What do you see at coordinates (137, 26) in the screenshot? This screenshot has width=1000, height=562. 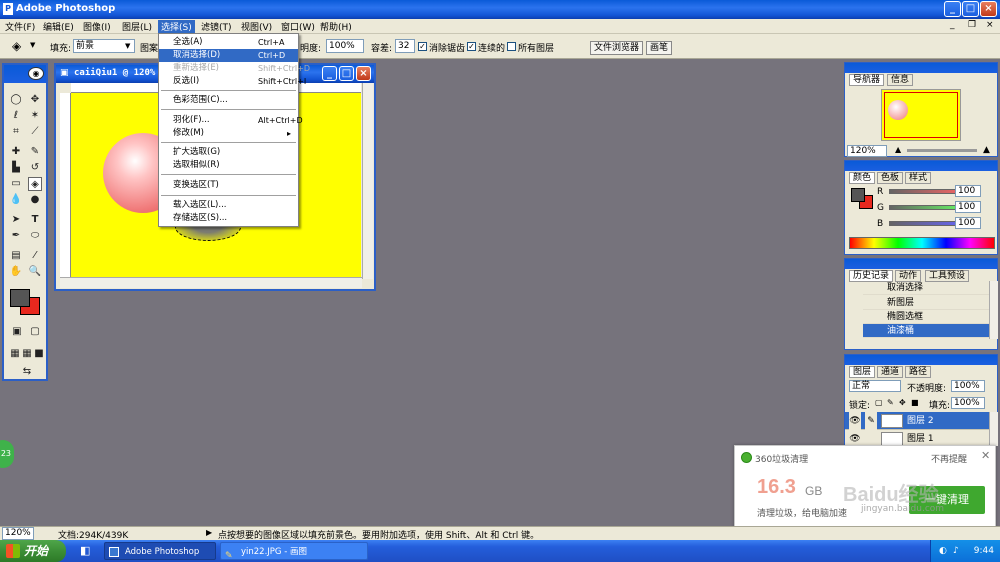 I see `menu-layer: 图层(L)` at bounding box center [137, 26].